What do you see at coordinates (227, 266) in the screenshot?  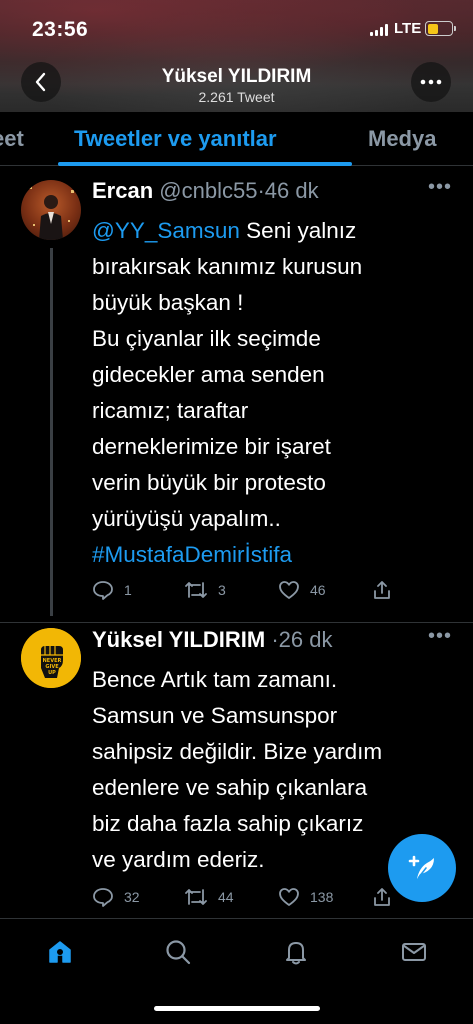 I see `tweet-line: bırakırsak kanımız kurusun` at bounding box center [227, 266].